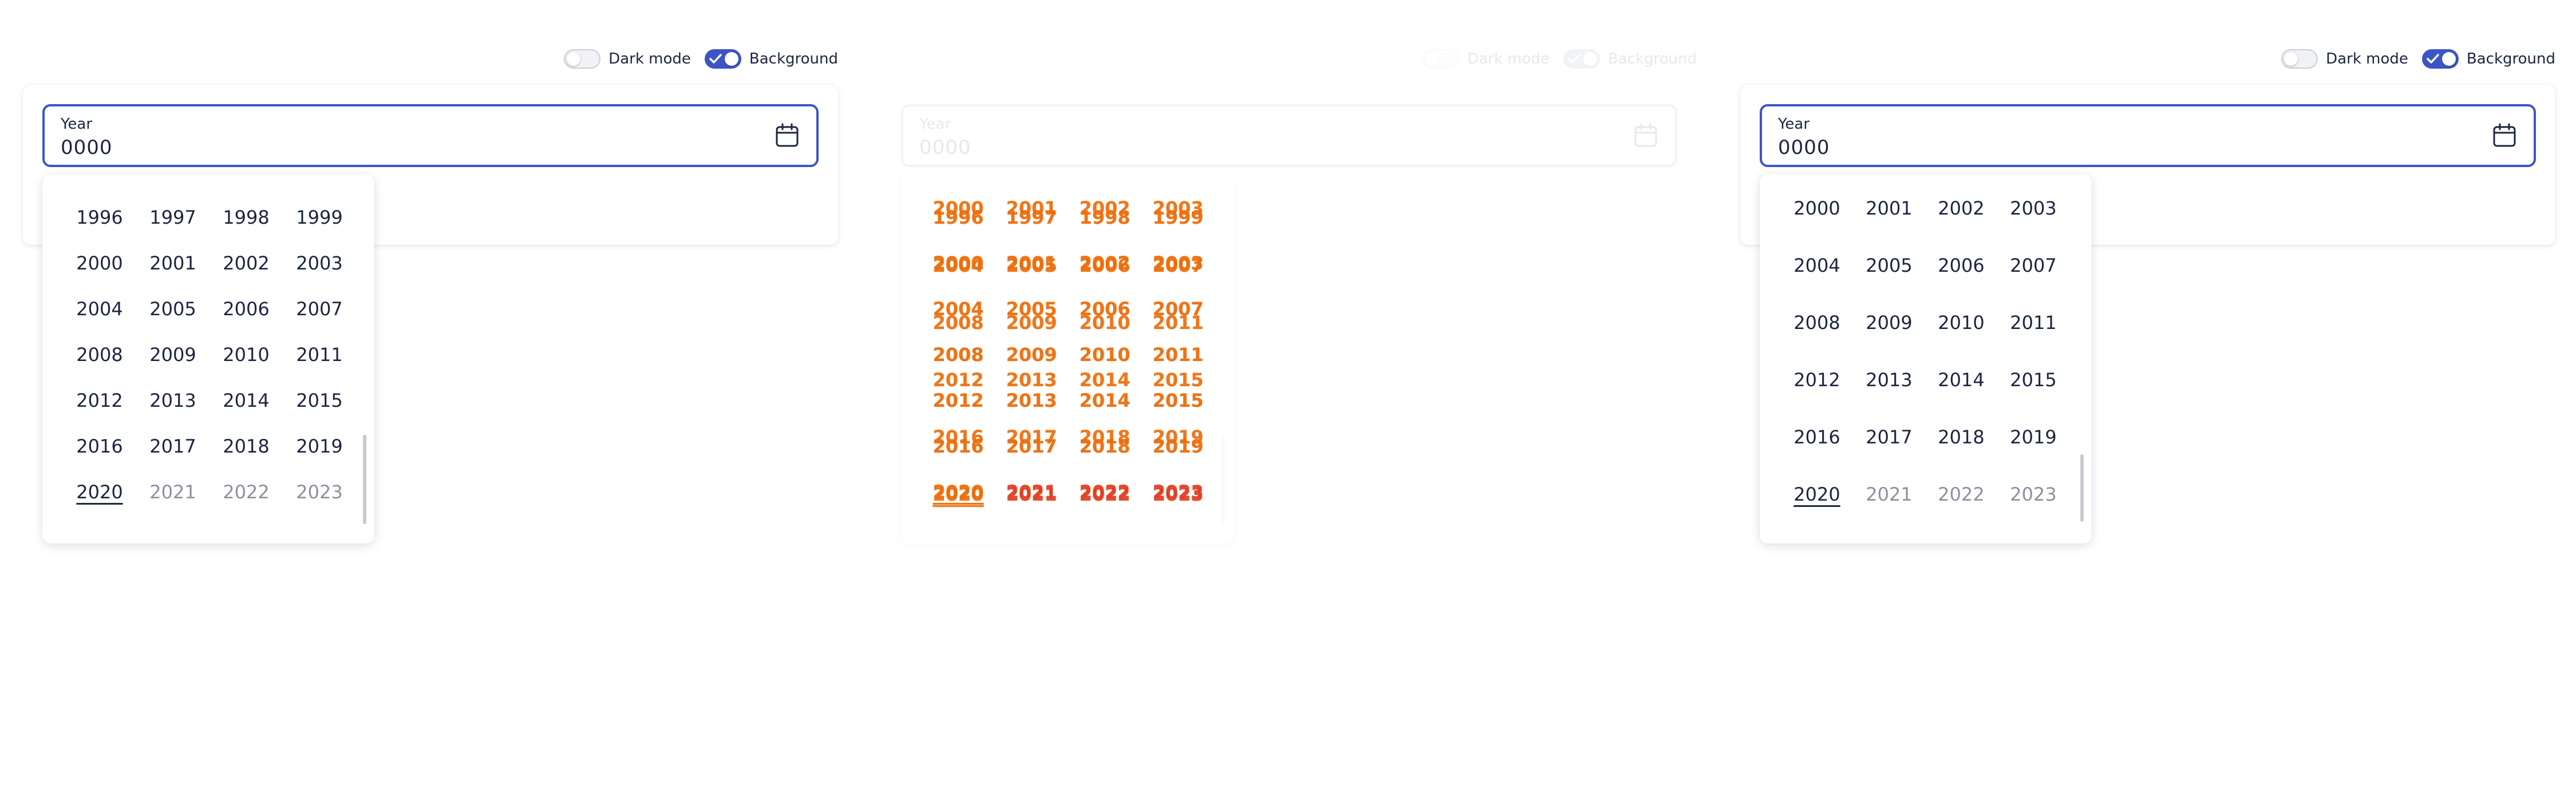 The width and height of the screenshot is (2576, 801). Describe the element at coordinates (1178, 494) in the screenshot. I see `year-option-2023: 2023` at that location.